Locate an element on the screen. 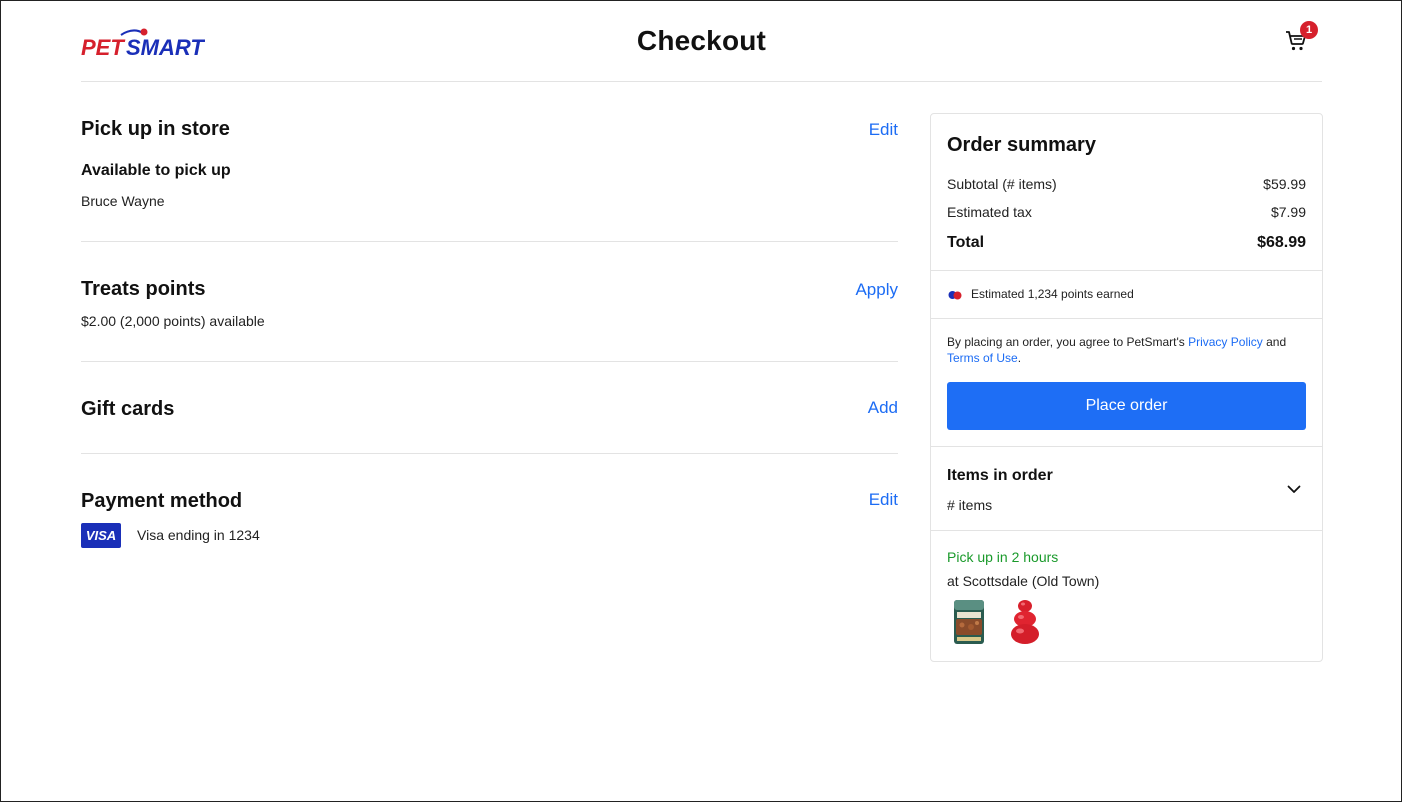  total-row: Total $68.99 is located at coordinates (1126, 243).